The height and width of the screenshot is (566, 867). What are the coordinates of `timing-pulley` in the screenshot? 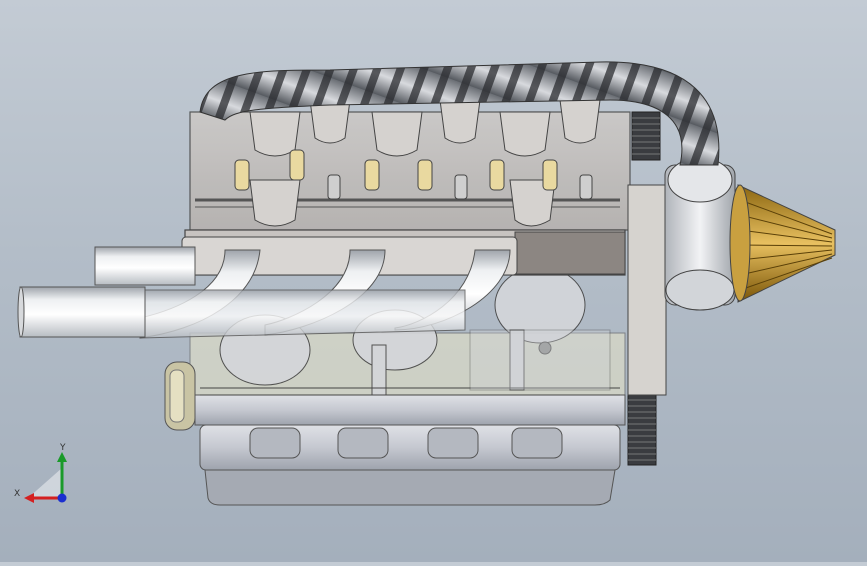 It's located at (646, 136).